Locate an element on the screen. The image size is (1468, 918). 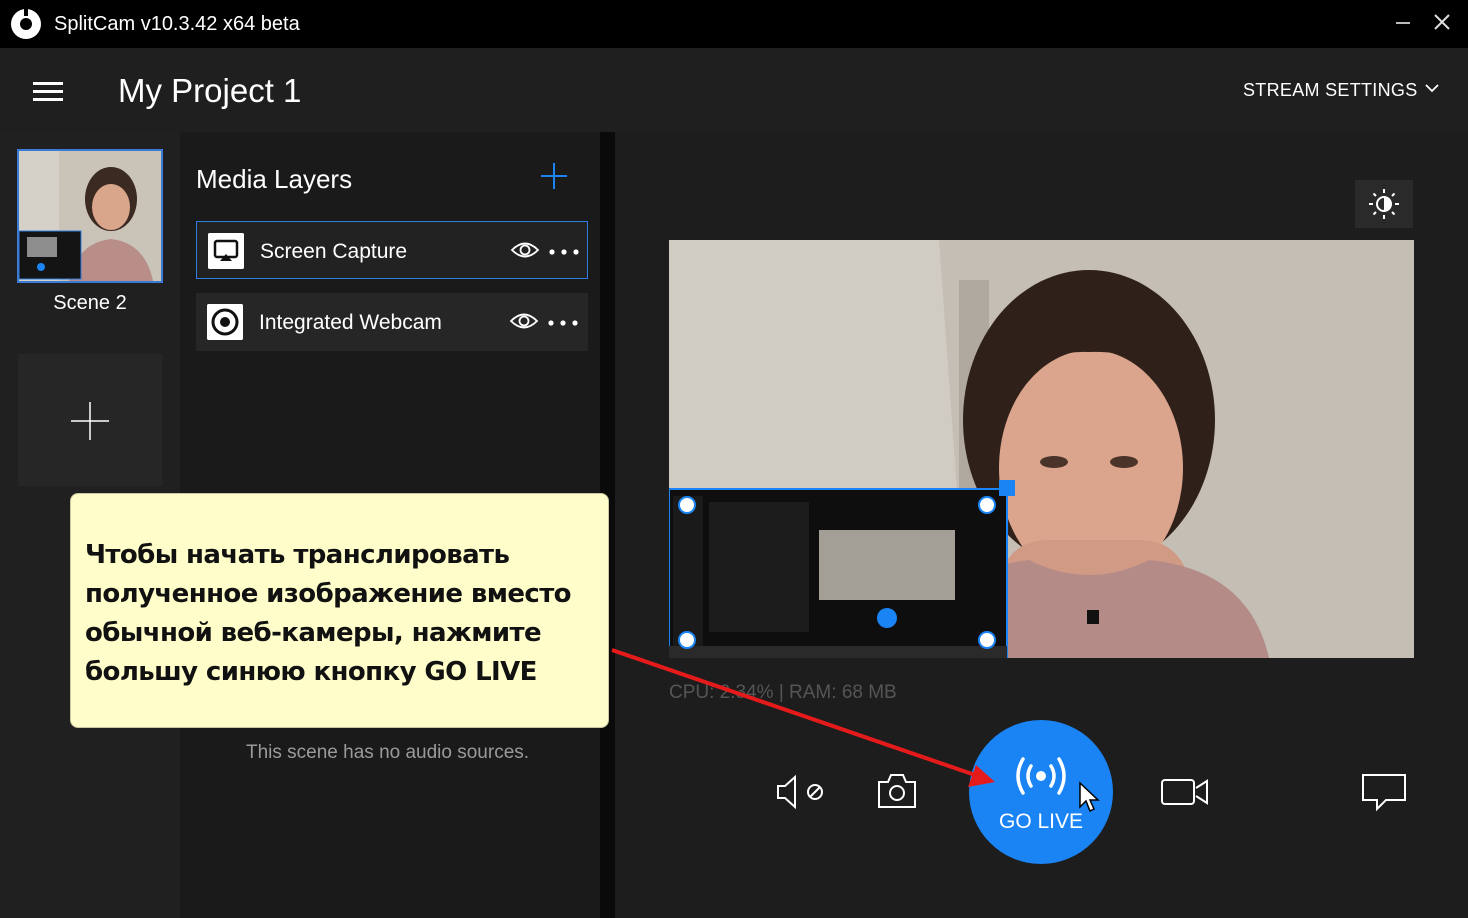
title-bar: SplitCam v10.3.42 x64 beta is located at coordinates (734, 24).